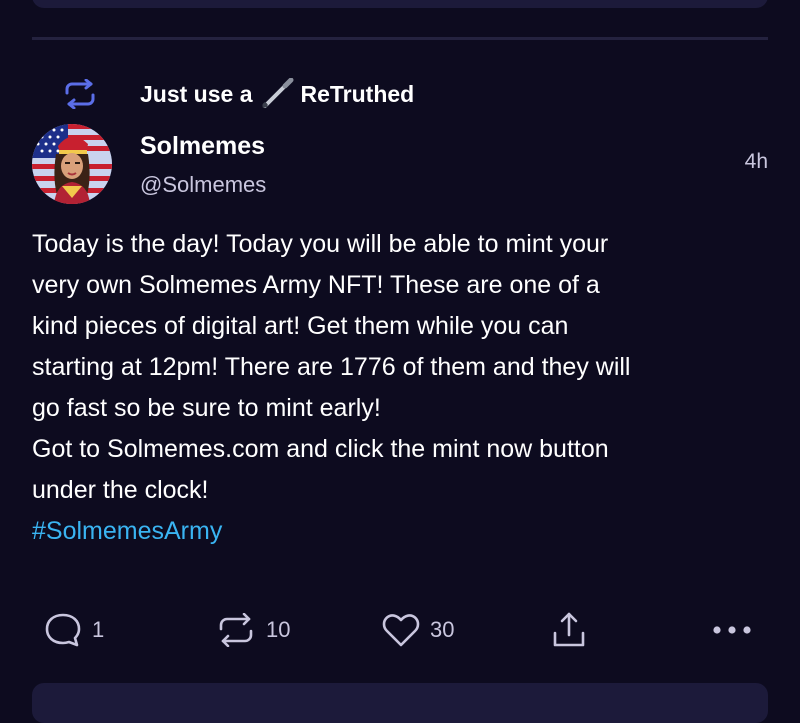 This screenshot has width=800, height=723. What do you see at coordinates (357, 93) in the screenshot?
I see `retruth-suffix: ReTruthed` at bounding box center [357, 93].